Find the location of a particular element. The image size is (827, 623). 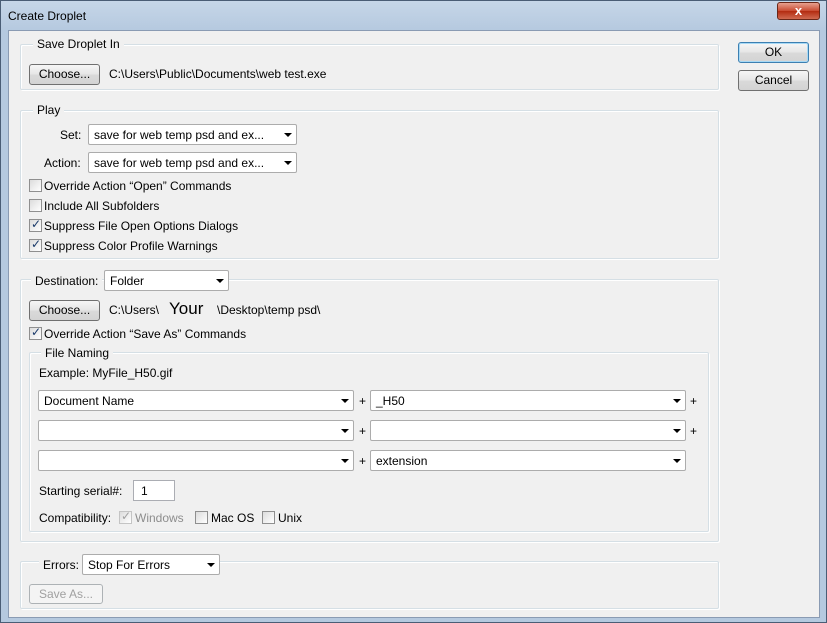

compat-windows-label: Windows is located at coordinates (159, 518).